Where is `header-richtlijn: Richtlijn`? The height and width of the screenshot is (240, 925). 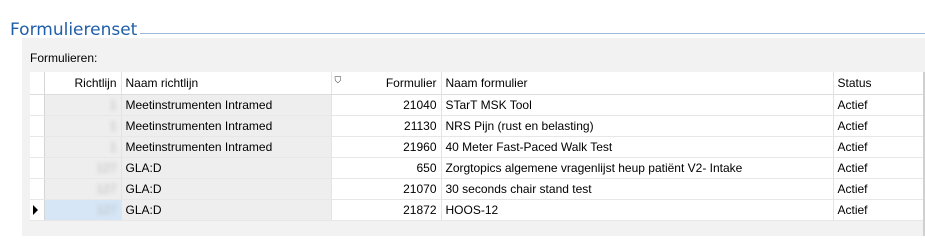 header-richtlijn: Richtlijn is located at coordinates (83, 83).